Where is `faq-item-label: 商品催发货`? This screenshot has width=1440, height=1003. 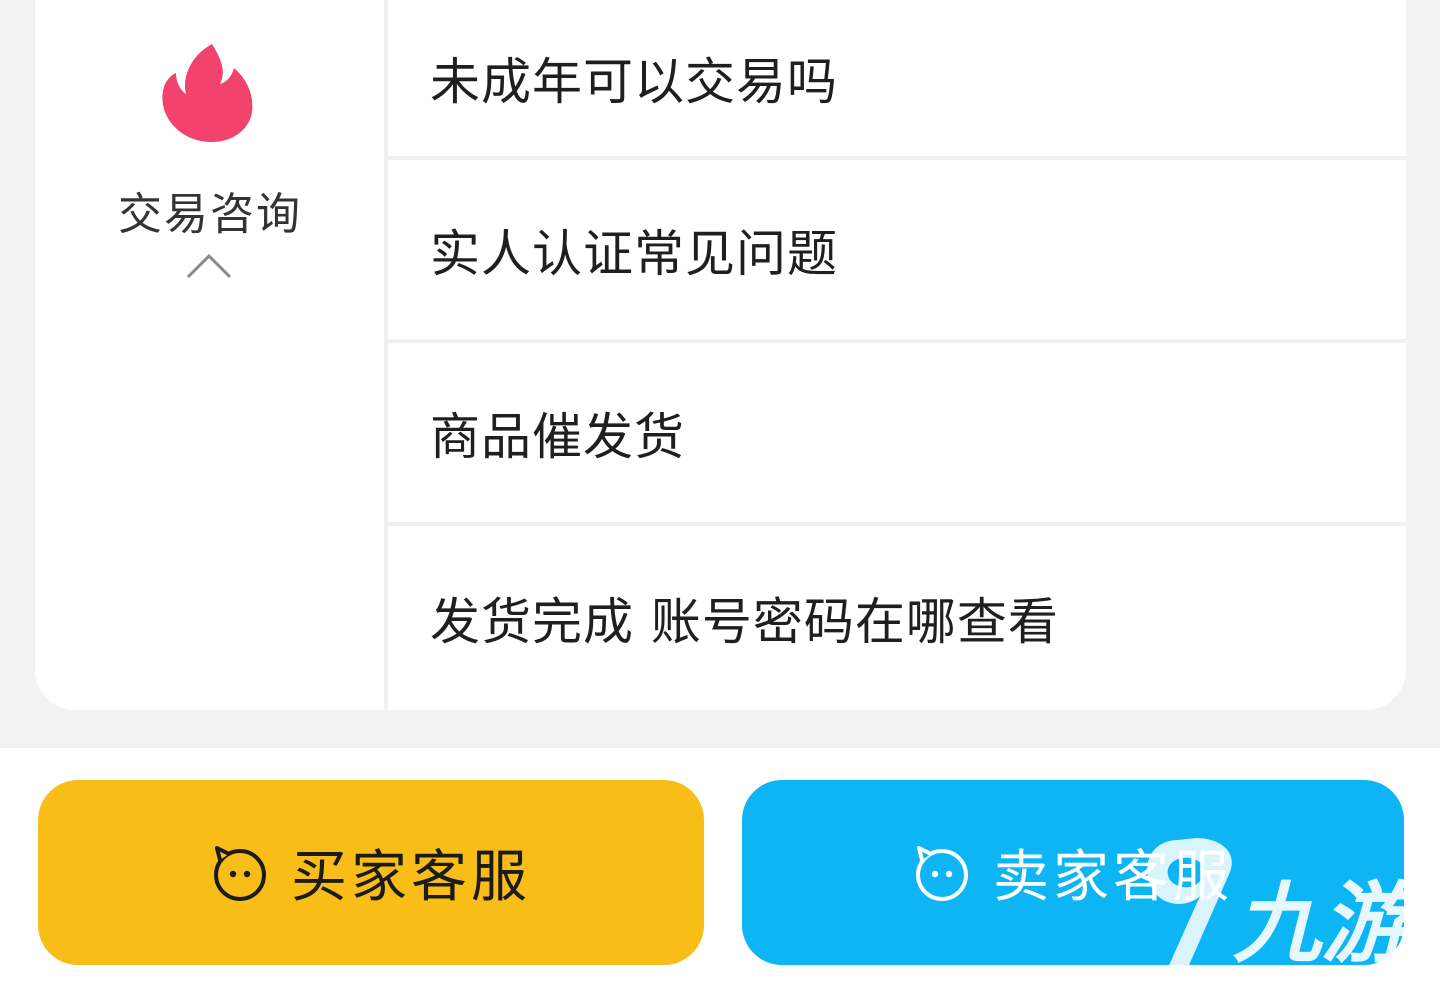
faq-item-label: 商品催发货 is located at coordinates (557, 436).